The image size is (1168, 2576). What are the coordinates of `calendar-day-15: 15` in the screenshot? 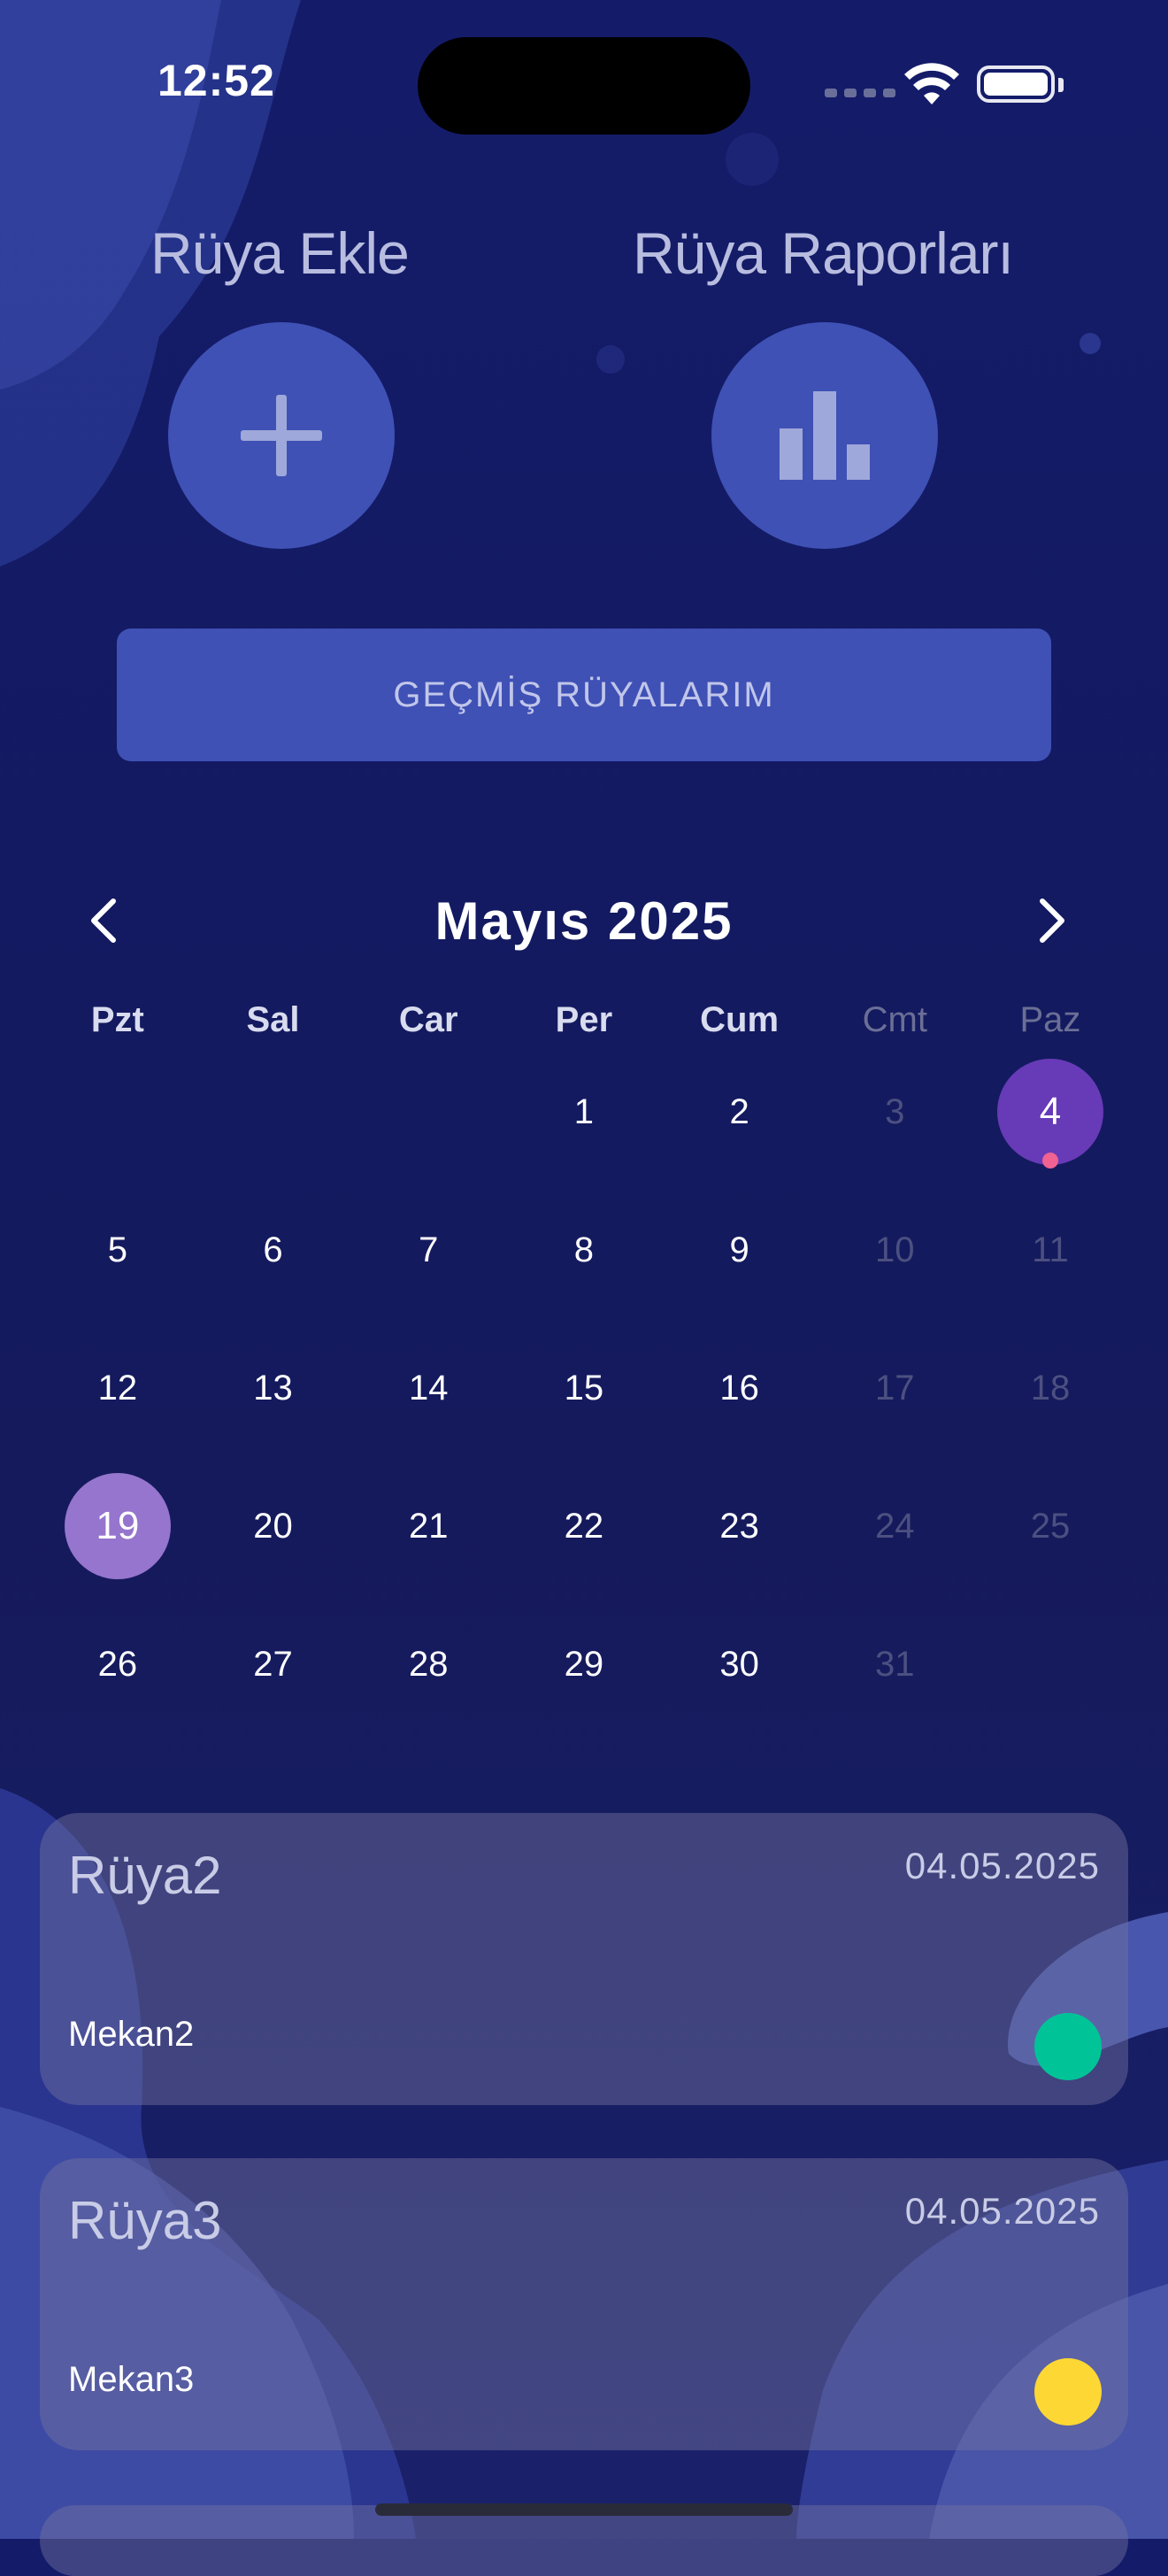 It's located at (584, 1388).